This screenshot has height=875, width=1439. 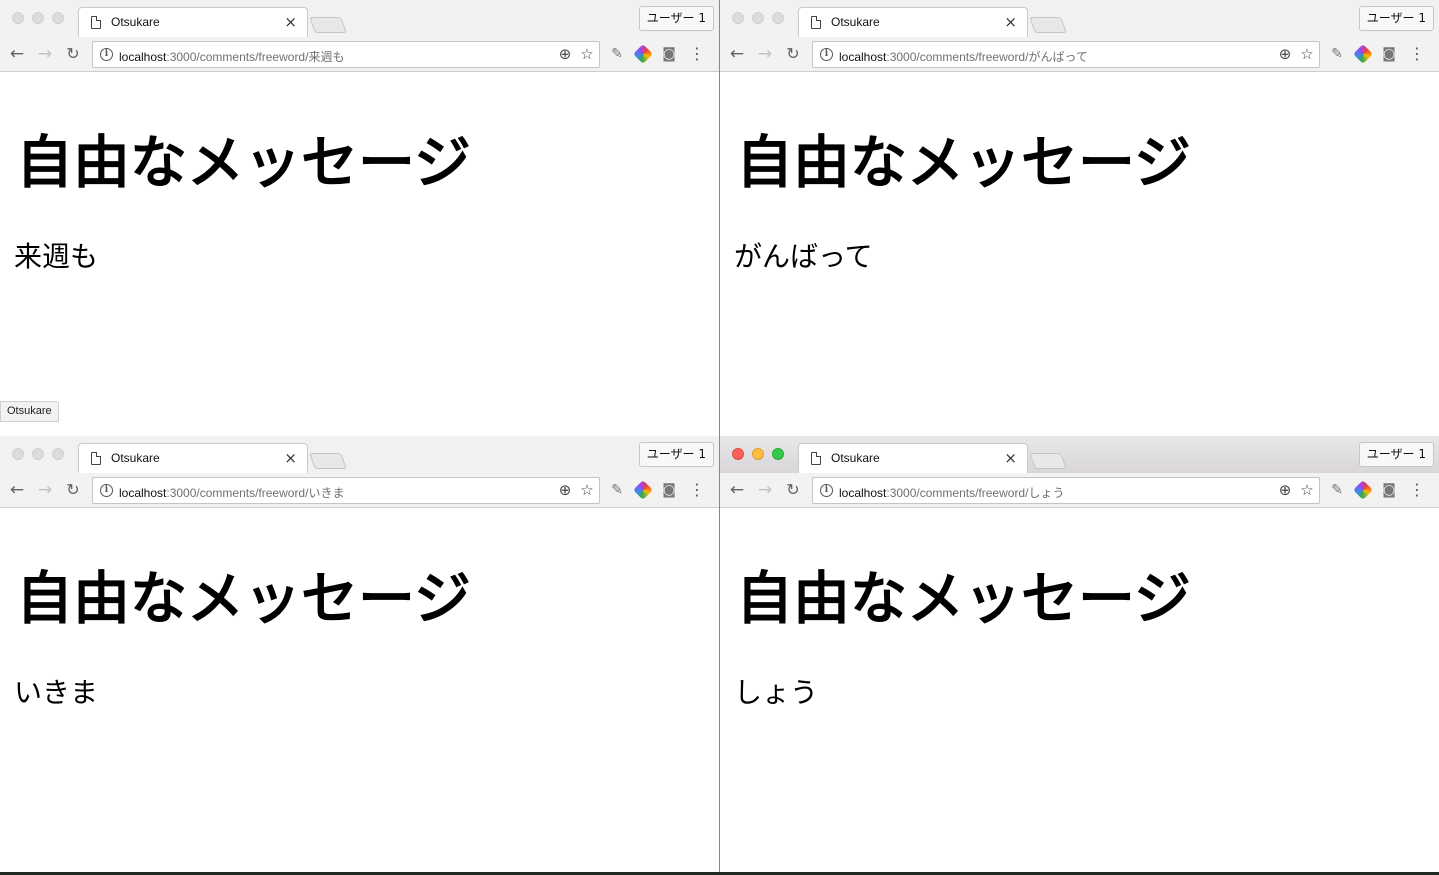 I want to click on message-text: がんばって, so click(x=803, y=256).